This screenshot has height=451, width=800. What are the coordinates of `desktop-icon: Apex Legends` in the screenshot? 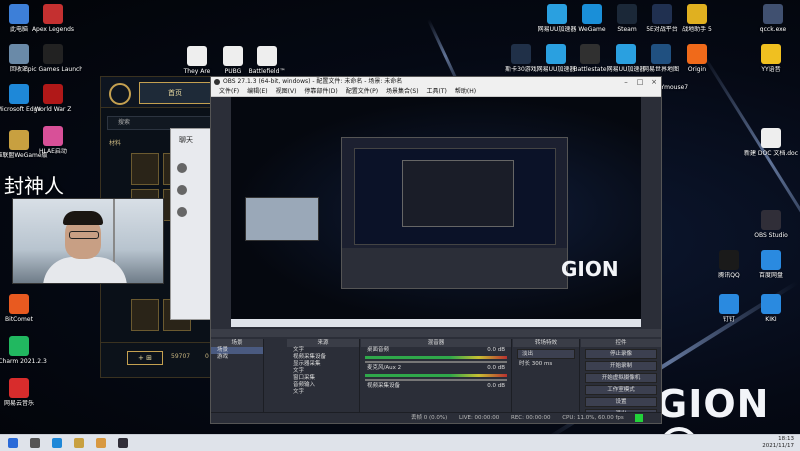 It's located at (53, 18).